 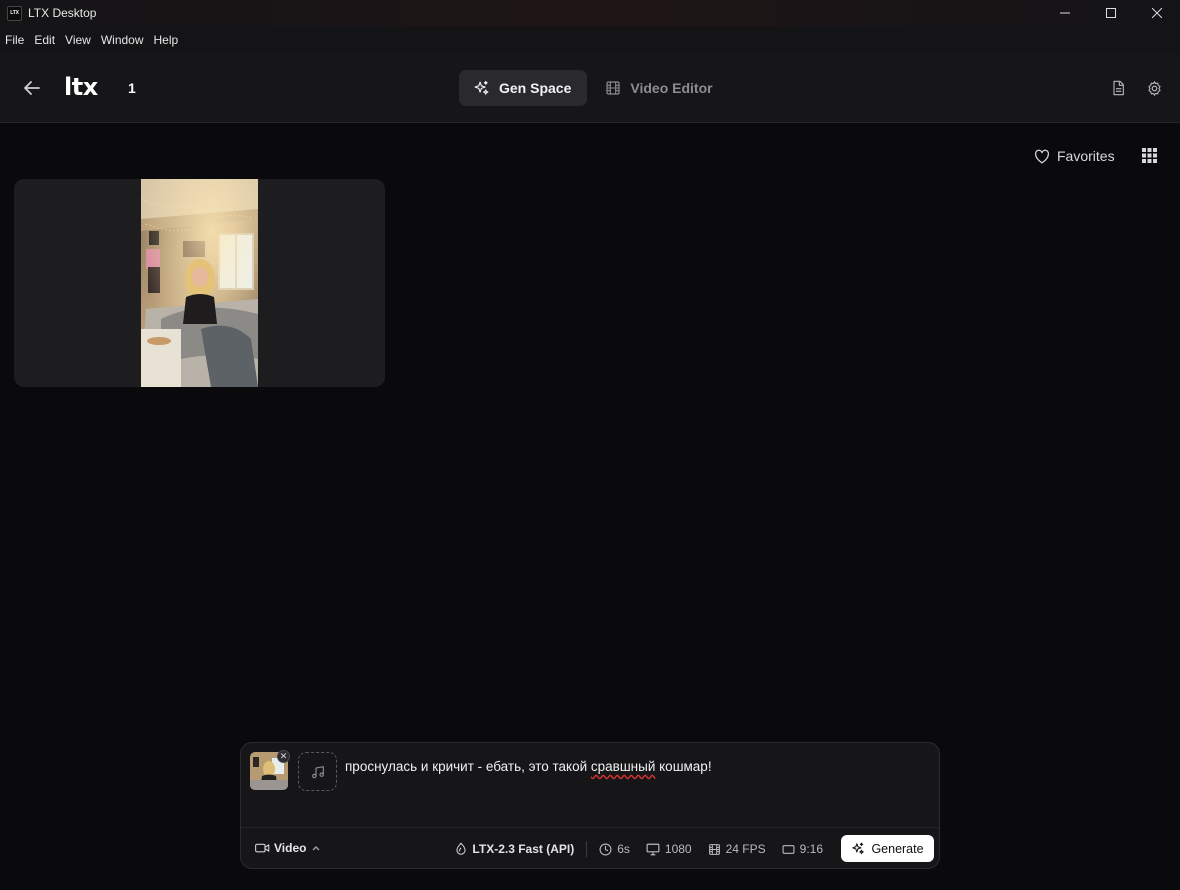 What do you see at coordinates (461, 848) in the screenshot?
I see `model-icon` at bounding box center [461, 848].